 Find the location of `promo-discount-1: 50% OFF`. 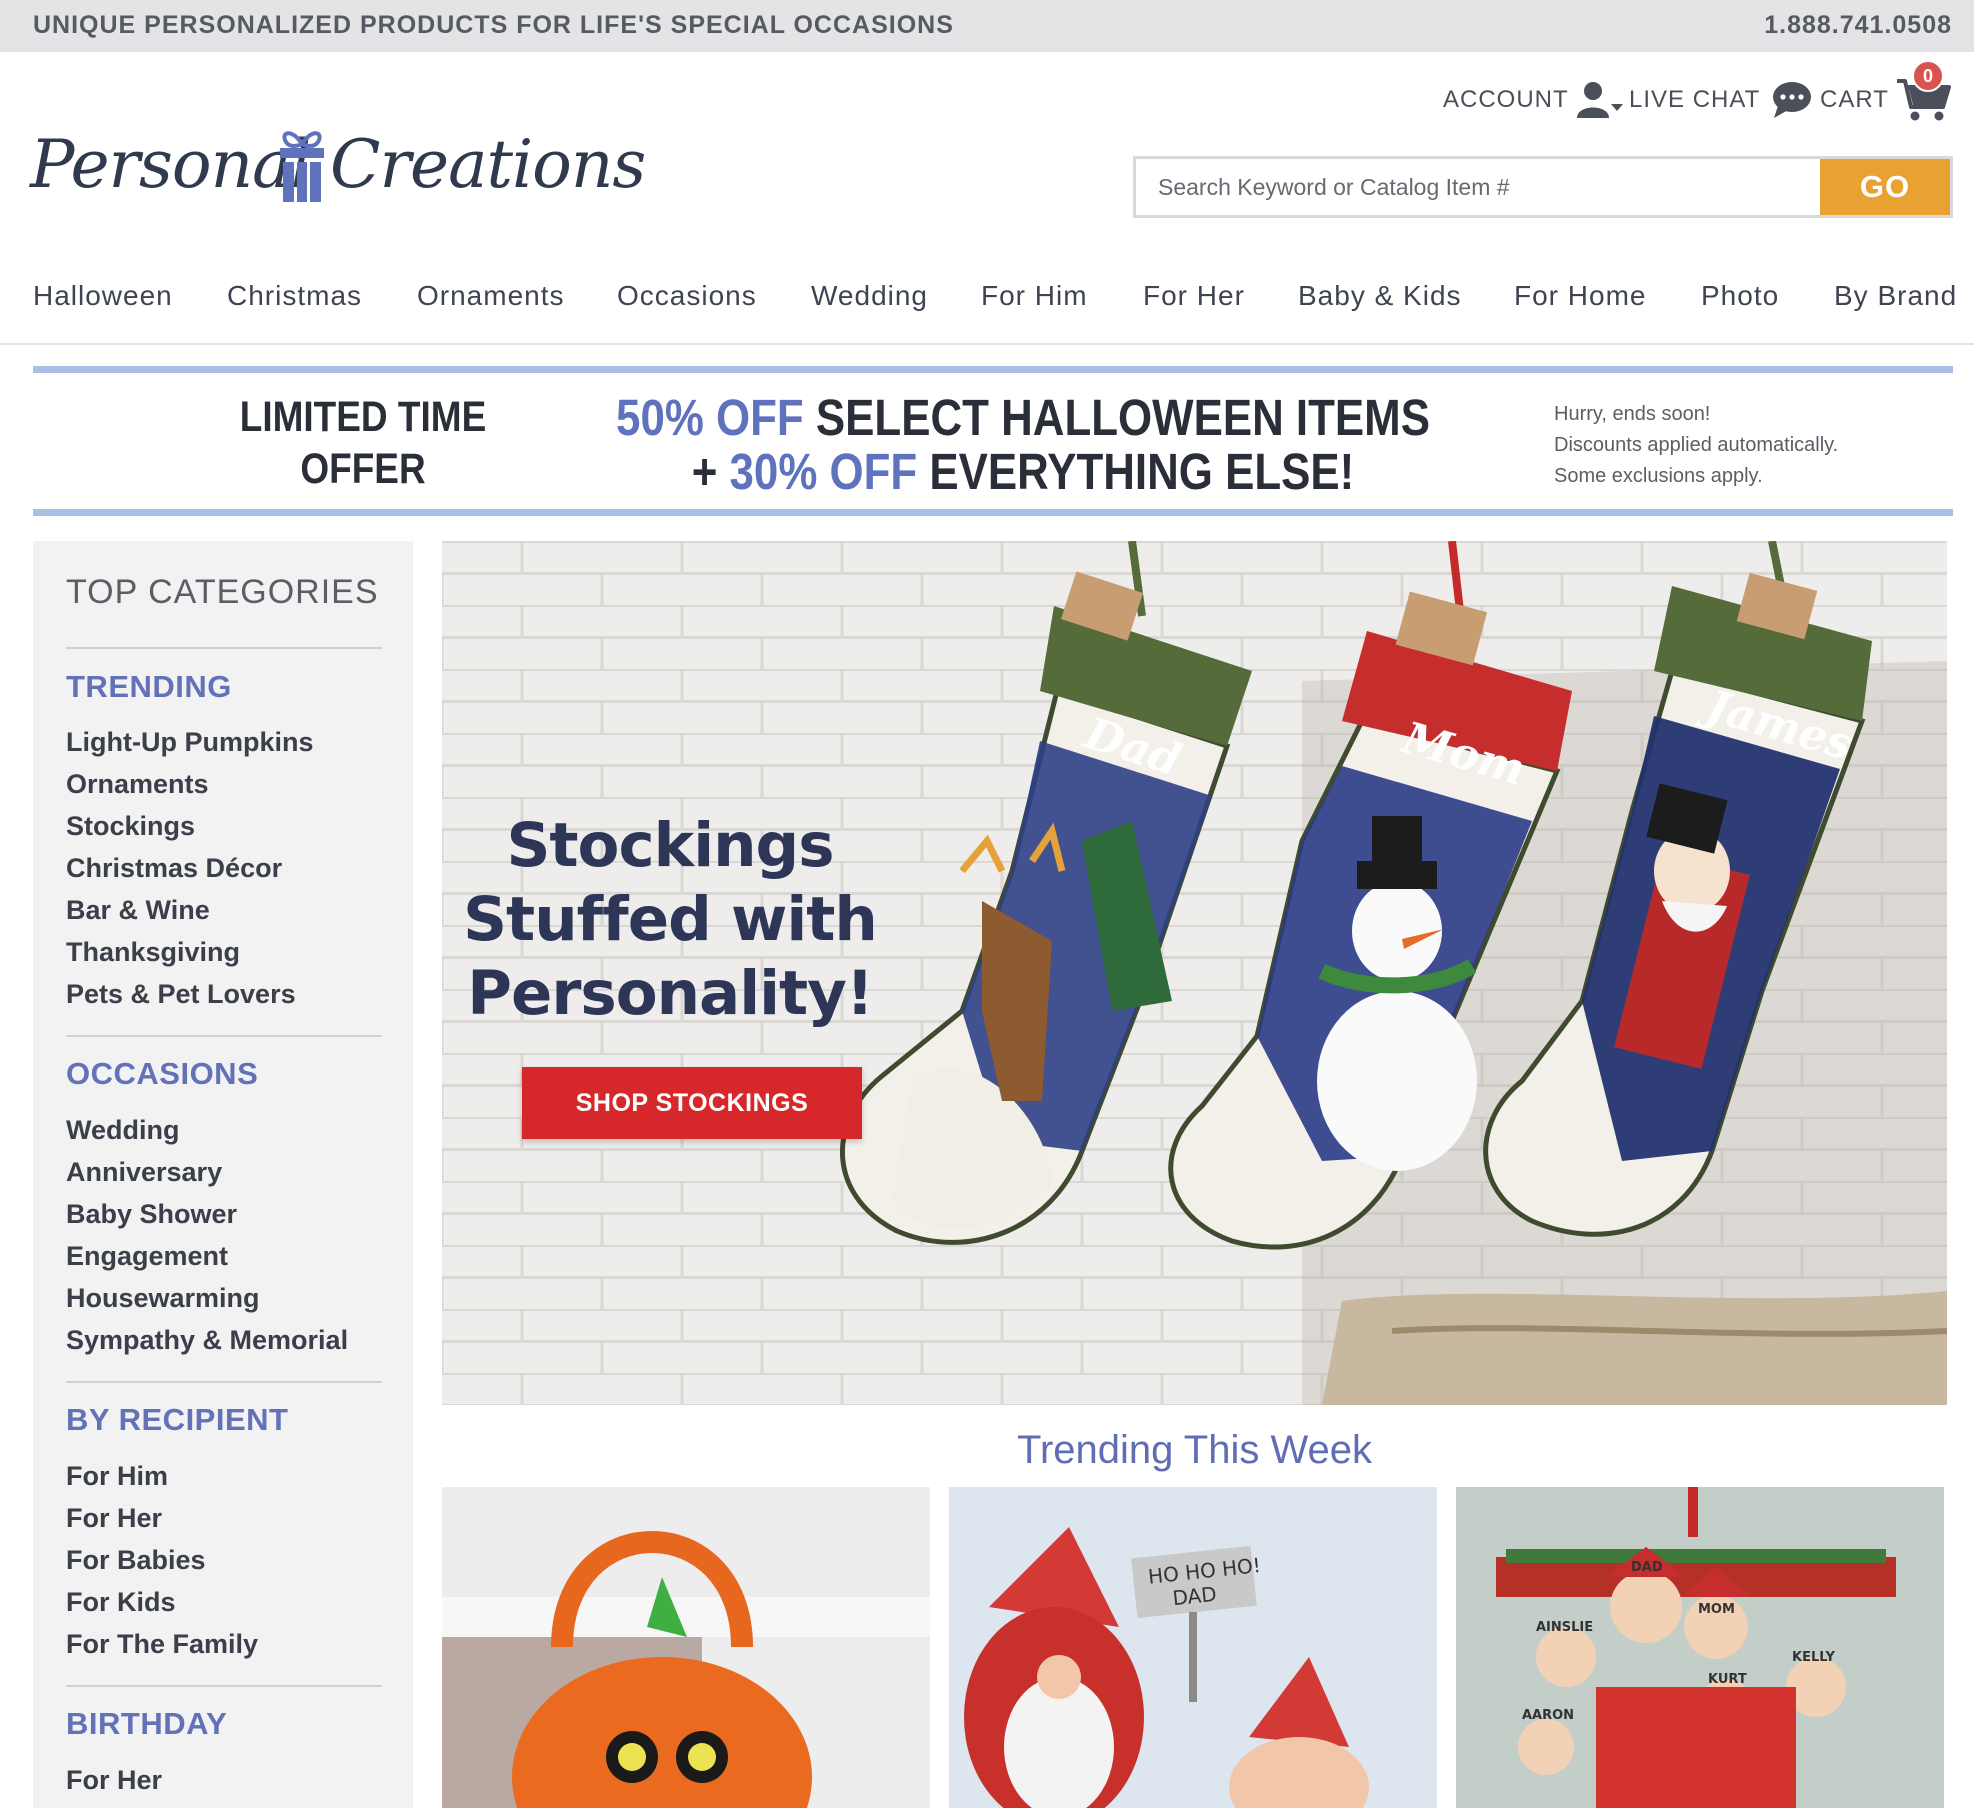

promo-discount-1: 50% OFF is located at coordinates (710, 417).